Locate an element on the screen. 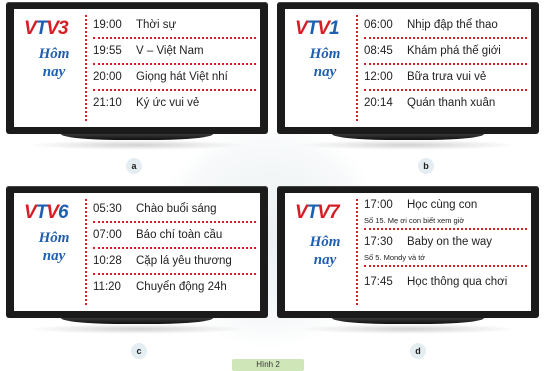 The width and height of the screenshot is (544, 371). schedule-title: Học cùng con is located at coordinates (442, 205).